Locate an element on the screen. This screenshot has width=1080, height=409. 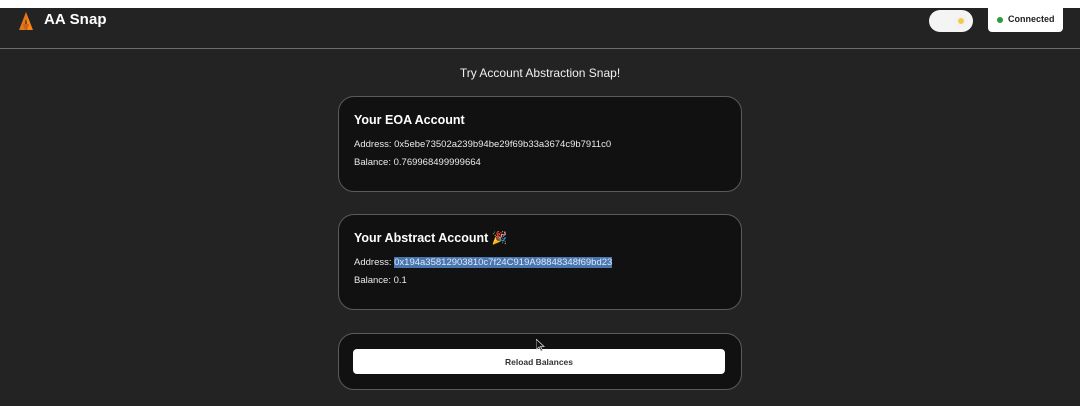
metamask-fox-icon is located at coordinates (26, 21).